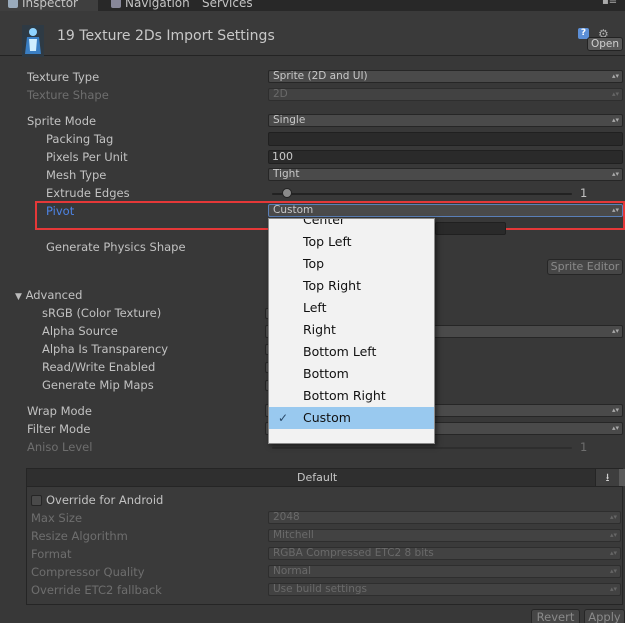  What do you see at coordinates (445, 157) in the screenshot?
I see `pixels-per-unit-input: 100` at bounding box center [445, 157].